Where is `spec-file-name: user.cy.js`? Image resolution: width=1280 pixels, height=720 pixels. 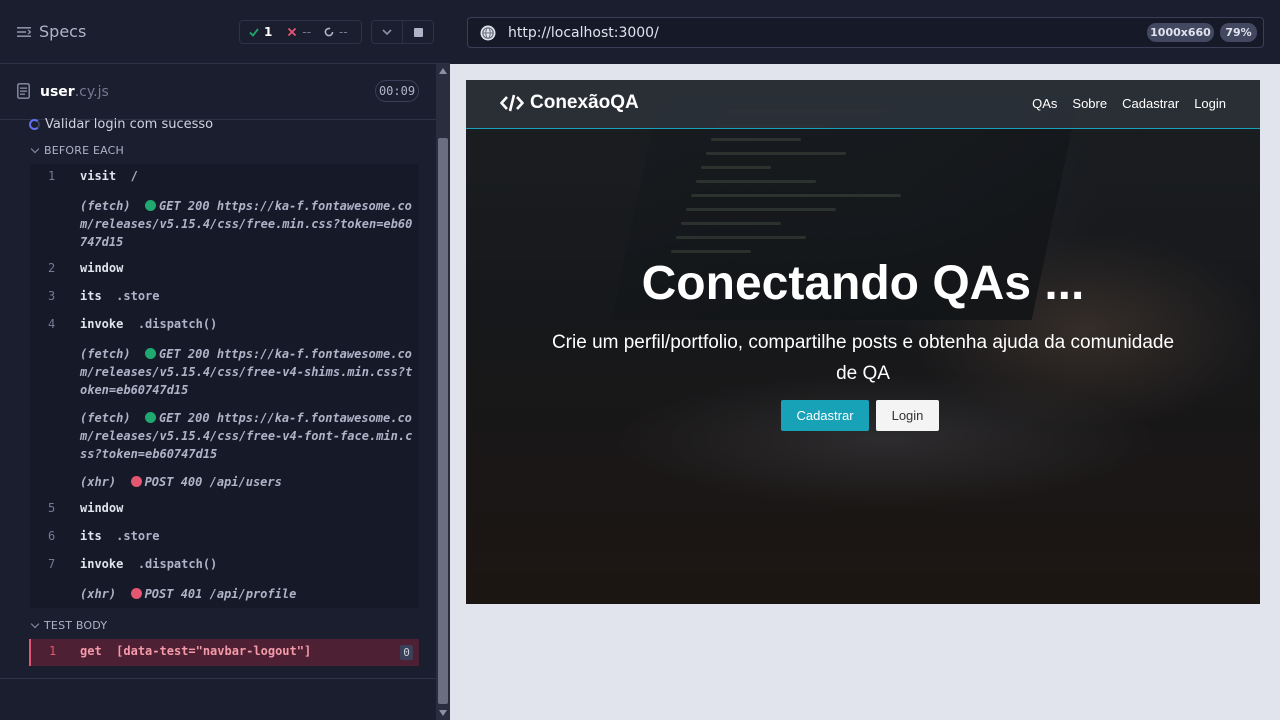 spec-file-name: user.cy.js is located at coordinates (74, 92).